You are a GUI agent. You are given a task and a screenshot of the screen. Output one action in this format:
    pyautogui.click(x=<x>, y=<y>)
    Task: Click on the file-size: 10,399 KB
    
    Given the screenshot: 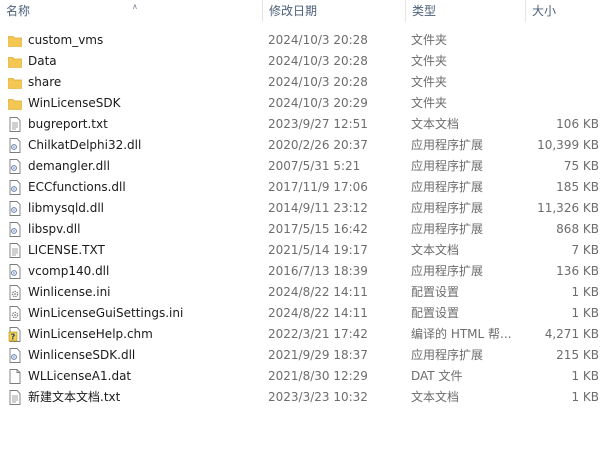 What is the action you would take?
    pyautogui.click(x=568, y=145)
    